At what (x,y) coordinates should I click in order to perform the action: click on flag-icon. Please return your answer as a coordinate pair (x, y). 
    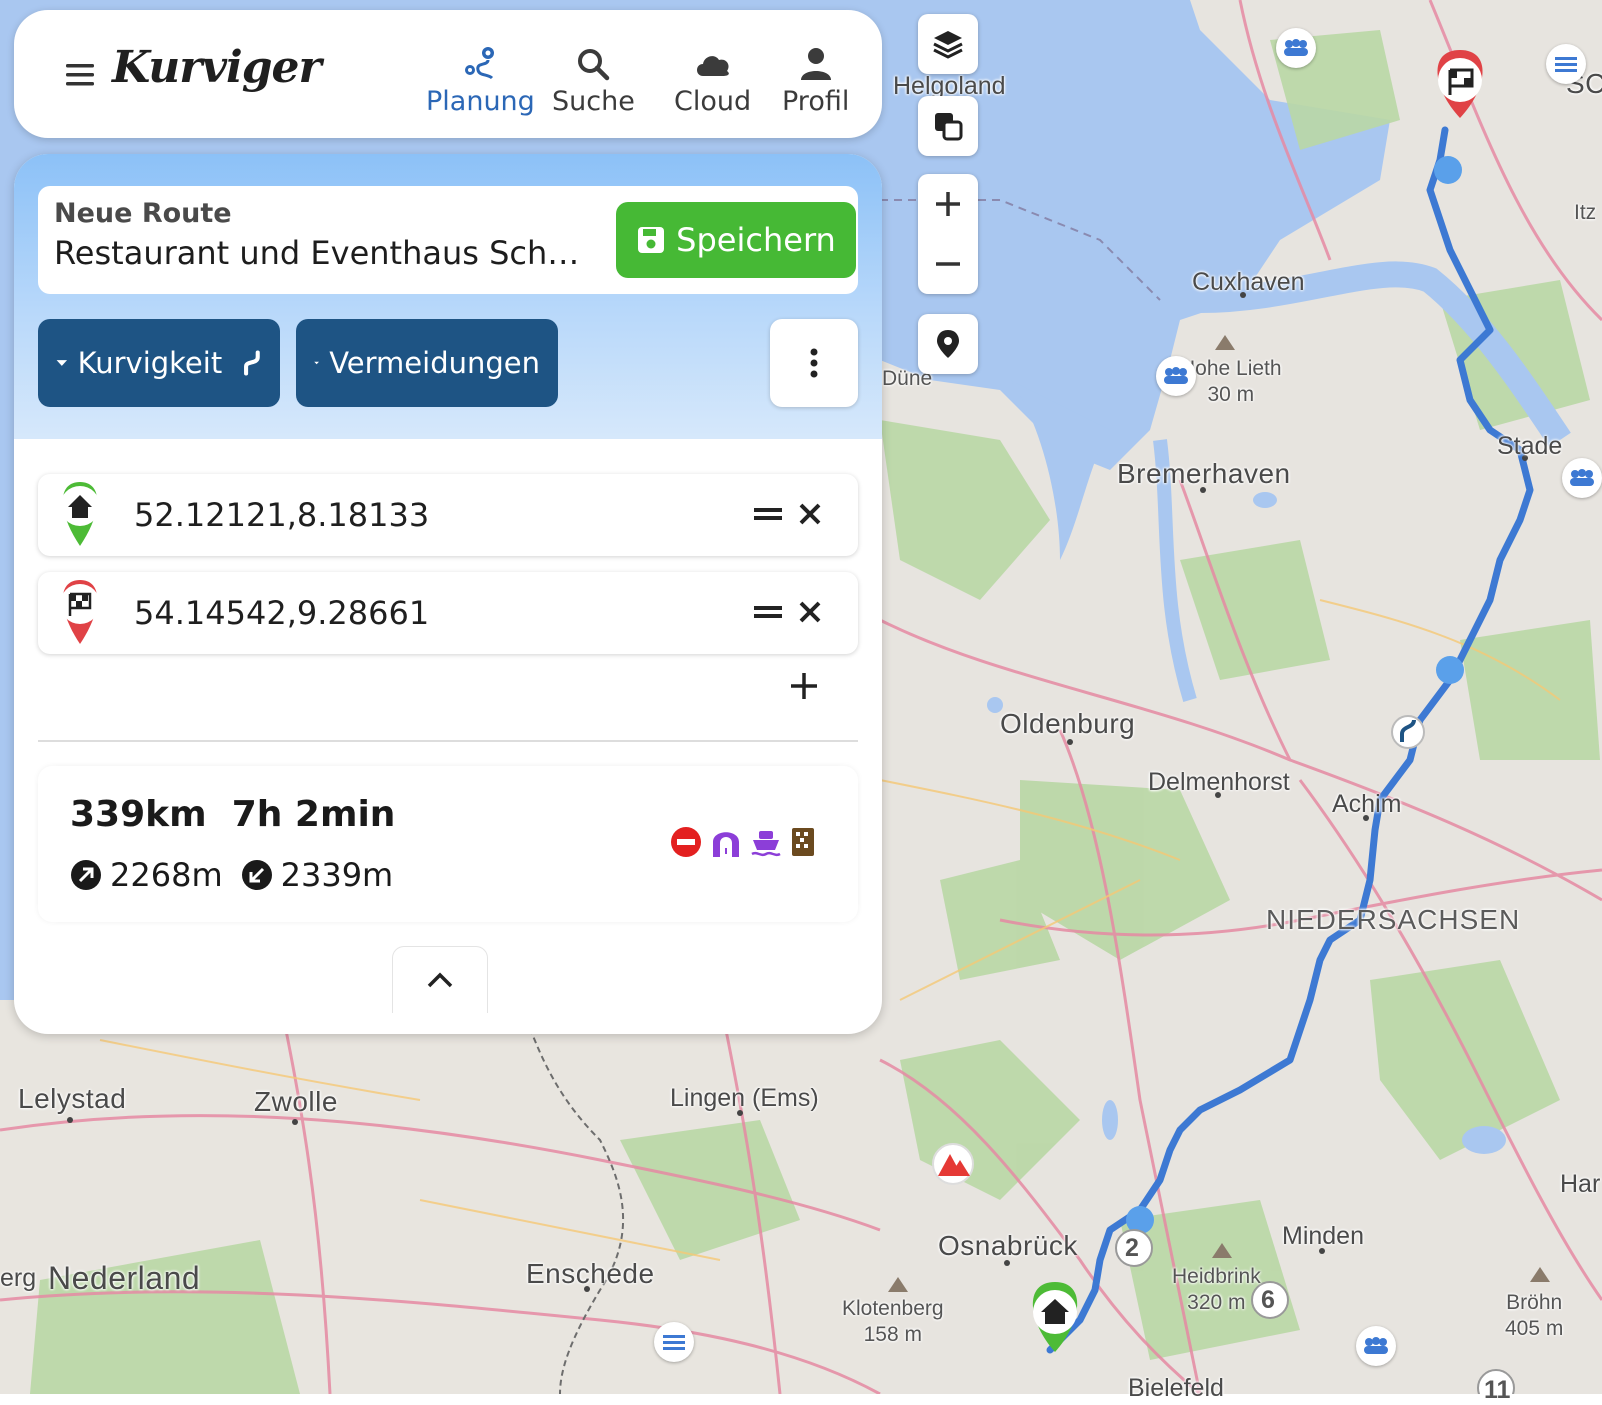
    Looking at the image, I should click on (80, 612).